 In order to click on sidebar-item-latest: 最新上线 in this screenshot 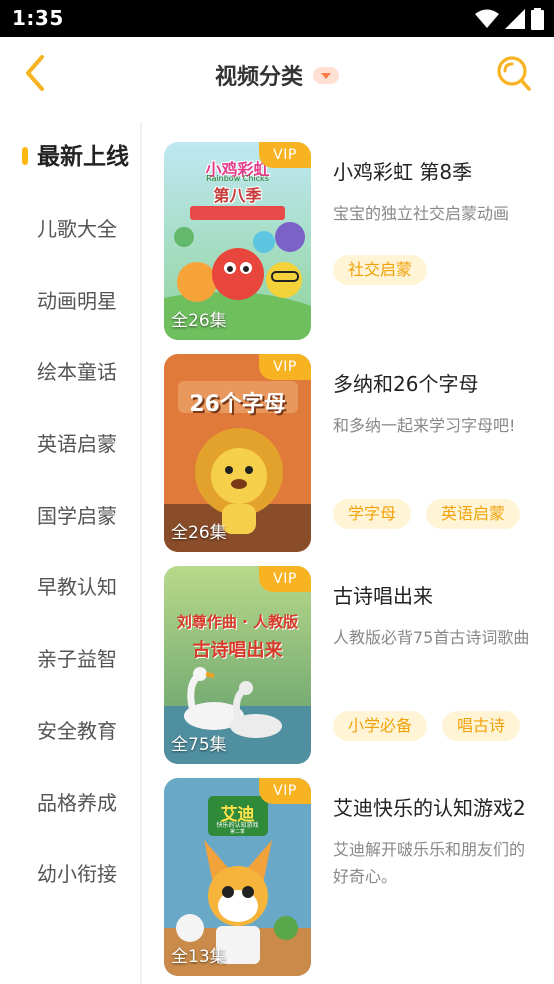, I will do `click(70, 154)`.